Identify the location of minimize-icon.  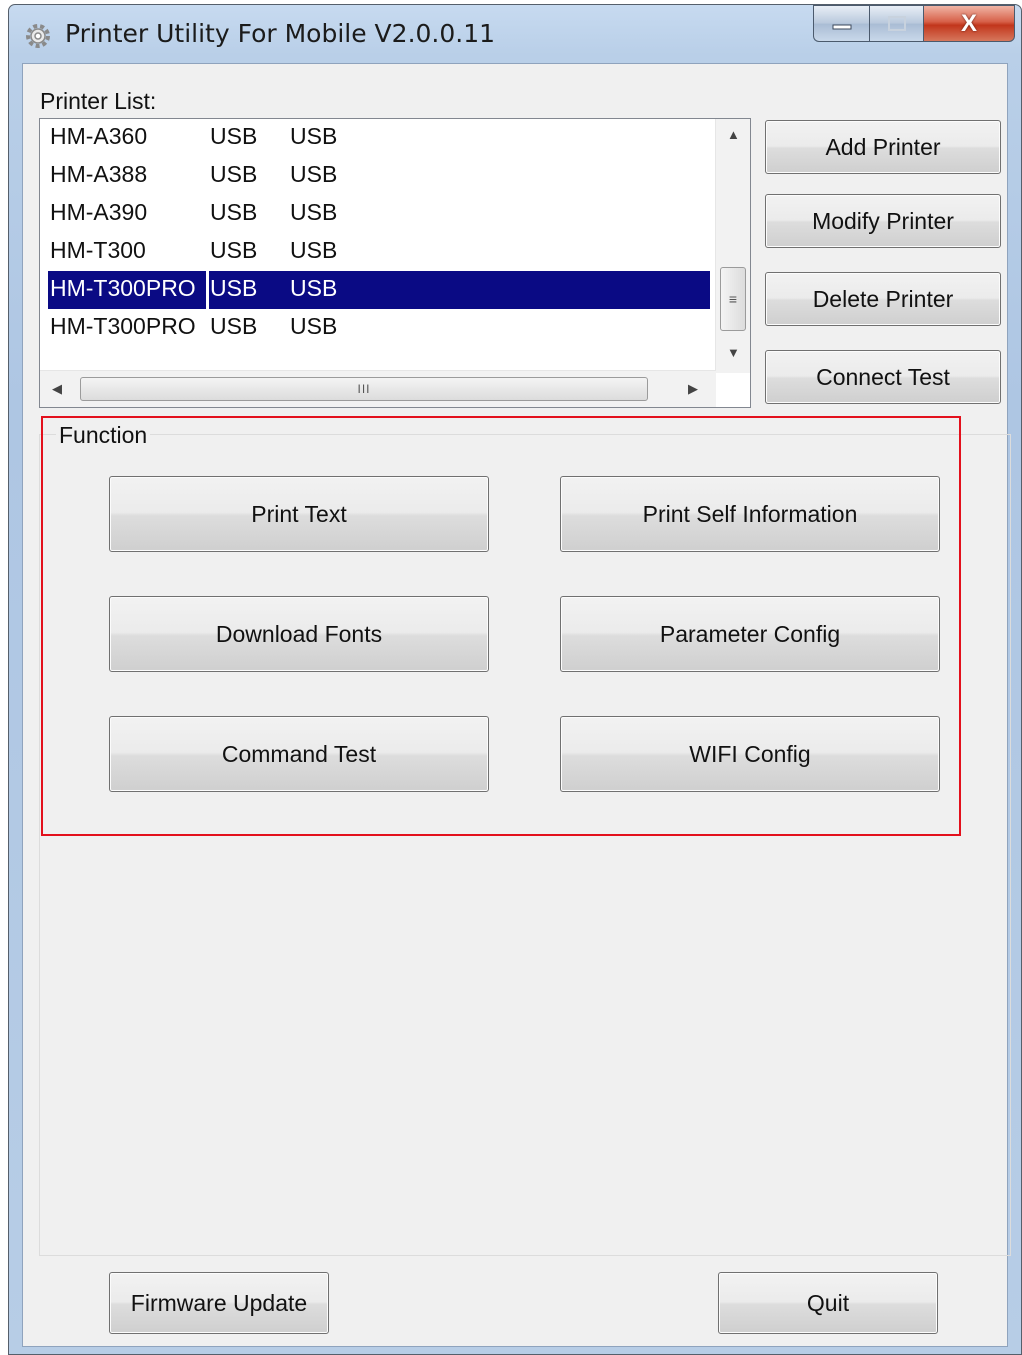
(841, 26).